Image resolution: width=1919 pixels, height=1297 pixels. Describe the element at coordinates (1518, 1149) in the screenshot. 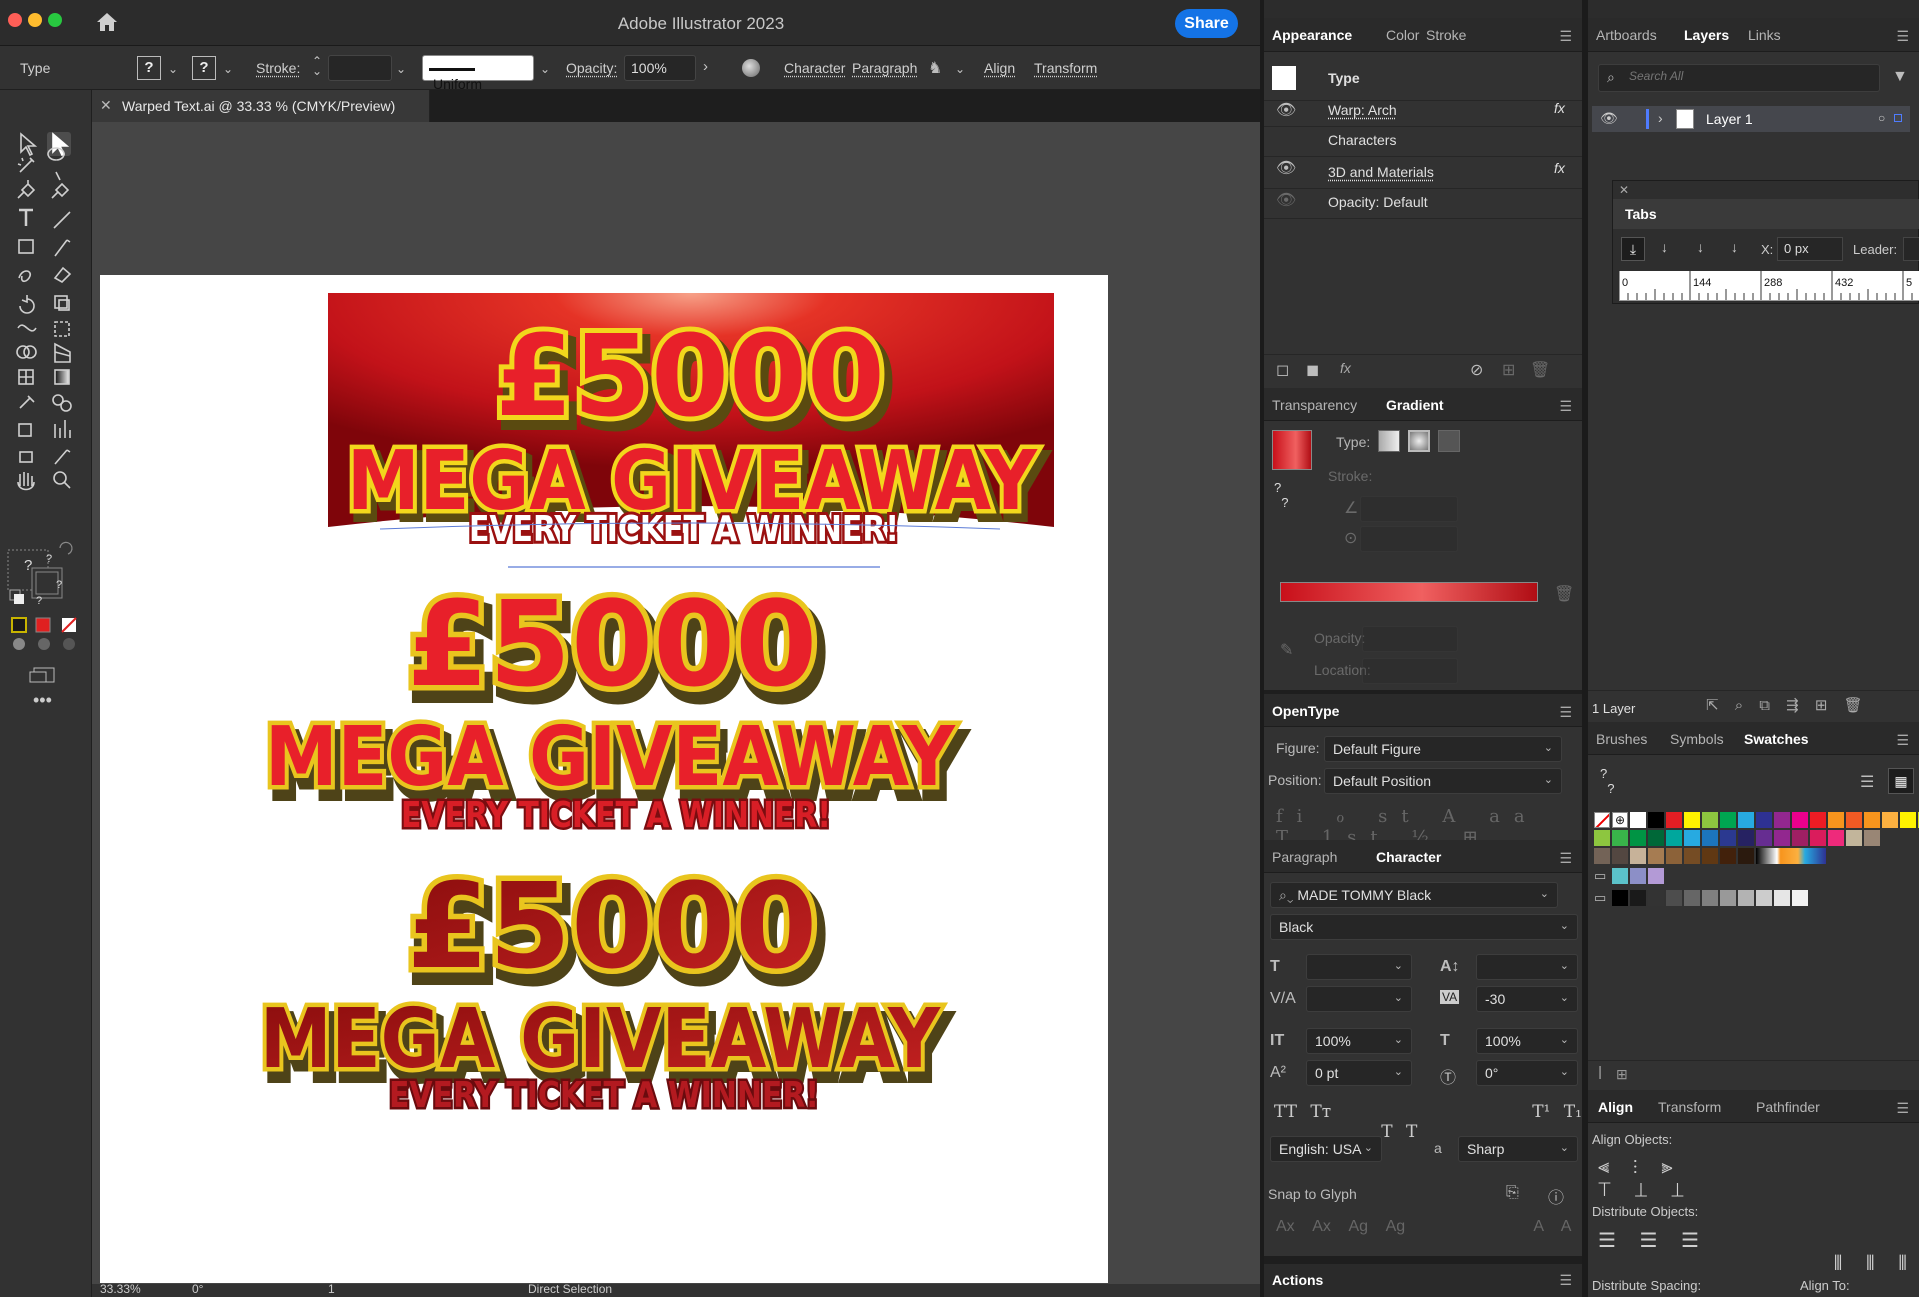

I see `antialias-dropdown: Sharp ⌄` at that location.